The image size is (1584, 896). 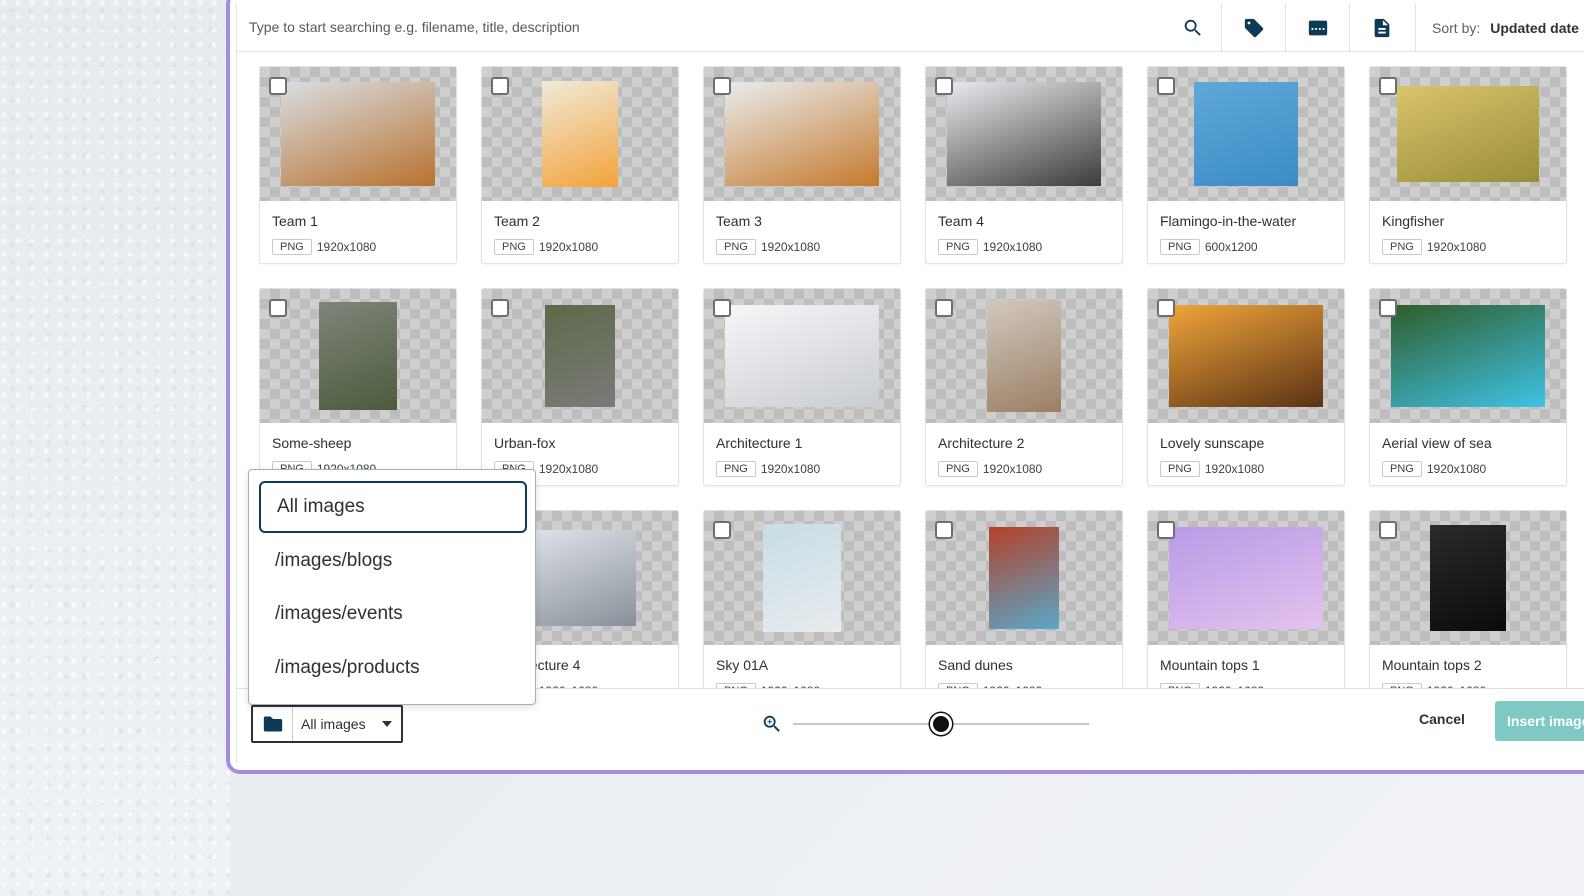 What do you see at coordinates (115, 448) in the screenshot?
I see `background` at bounding box center [115, 448].